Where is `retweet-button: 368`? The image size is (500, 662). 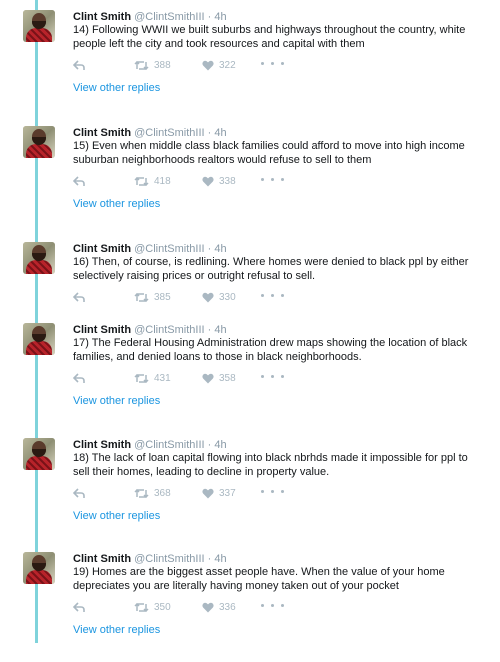 retweet-button: 368 is located at coordinates (152, 493).